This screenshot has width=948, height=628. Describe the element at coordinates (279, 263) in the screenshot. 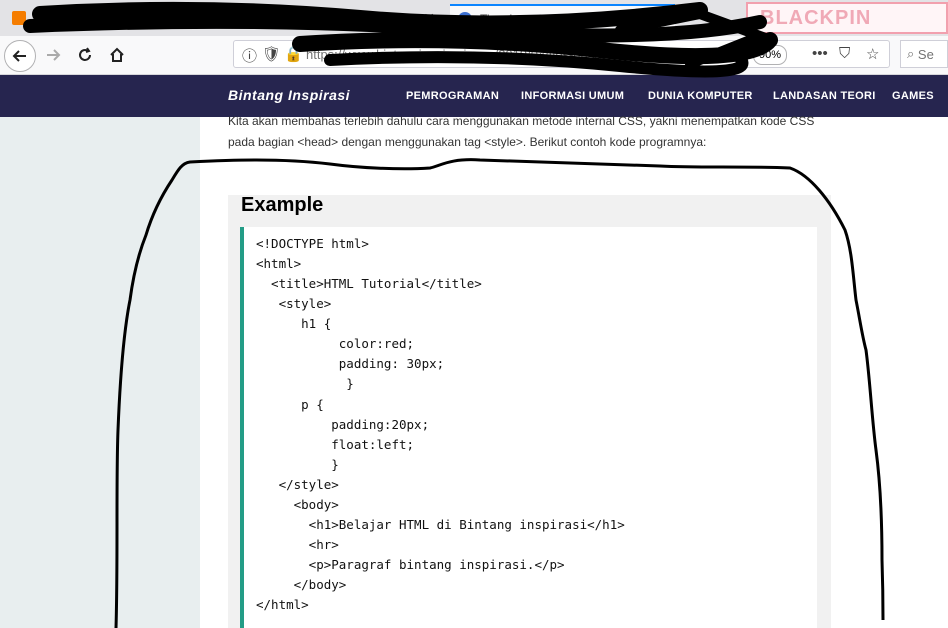

I see `code-line: <html>` at that location.